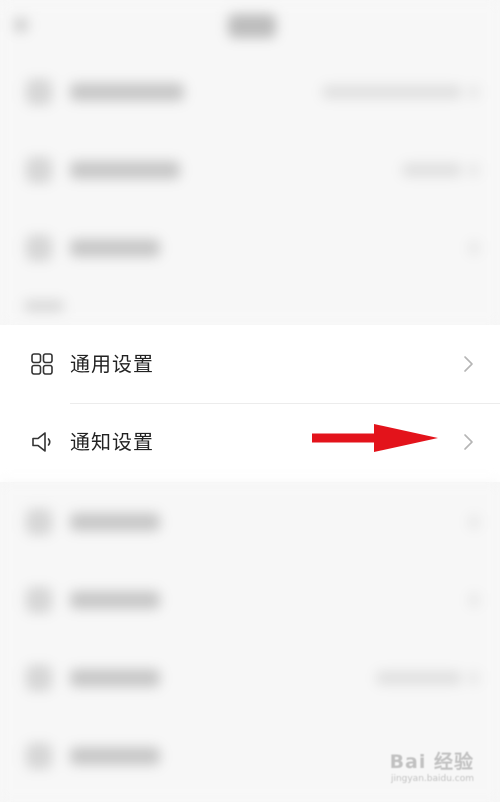  What do you see at coordinates (432, 779) in the screenshot?
I see `watermark-url: jingyan.baidu.com` at bounding box center [432, 779].